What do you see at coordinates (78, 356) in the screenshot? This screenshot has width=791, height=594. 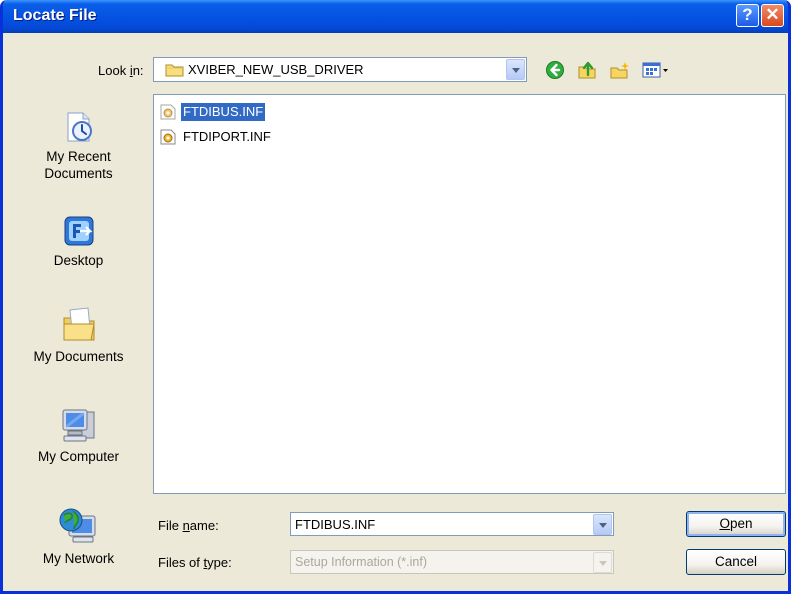 I see `place-label-my-documents: My Documents` at bounding box center [78, 356].